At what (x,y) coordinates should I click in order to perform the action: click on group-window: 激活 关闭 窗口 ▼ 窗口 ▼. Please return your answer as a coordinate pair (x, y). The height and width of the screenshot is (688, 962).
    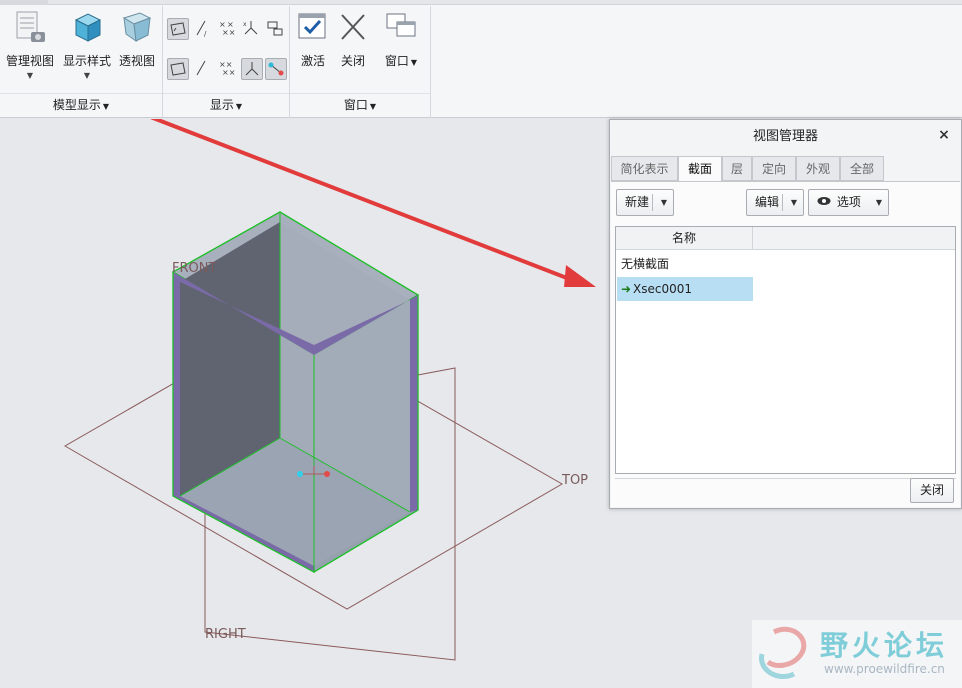
    Looking at the image, I should click on (360, 62).